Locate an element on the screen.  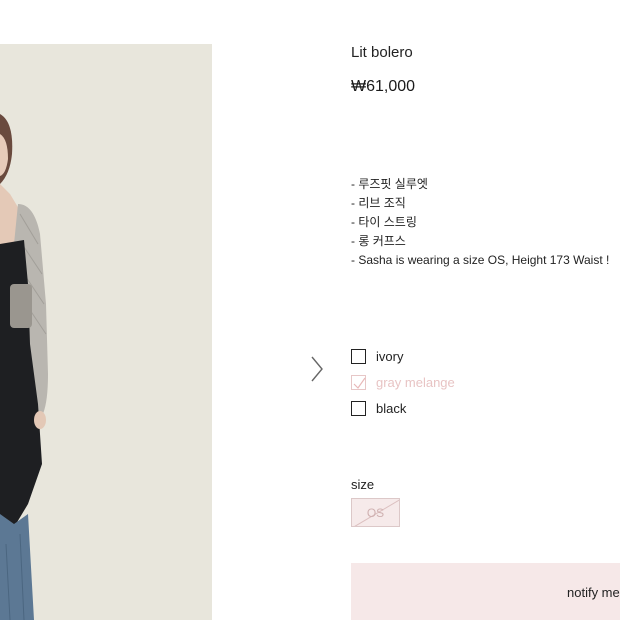
product-price: ₩61,000 is located at coordinates (383, 86).